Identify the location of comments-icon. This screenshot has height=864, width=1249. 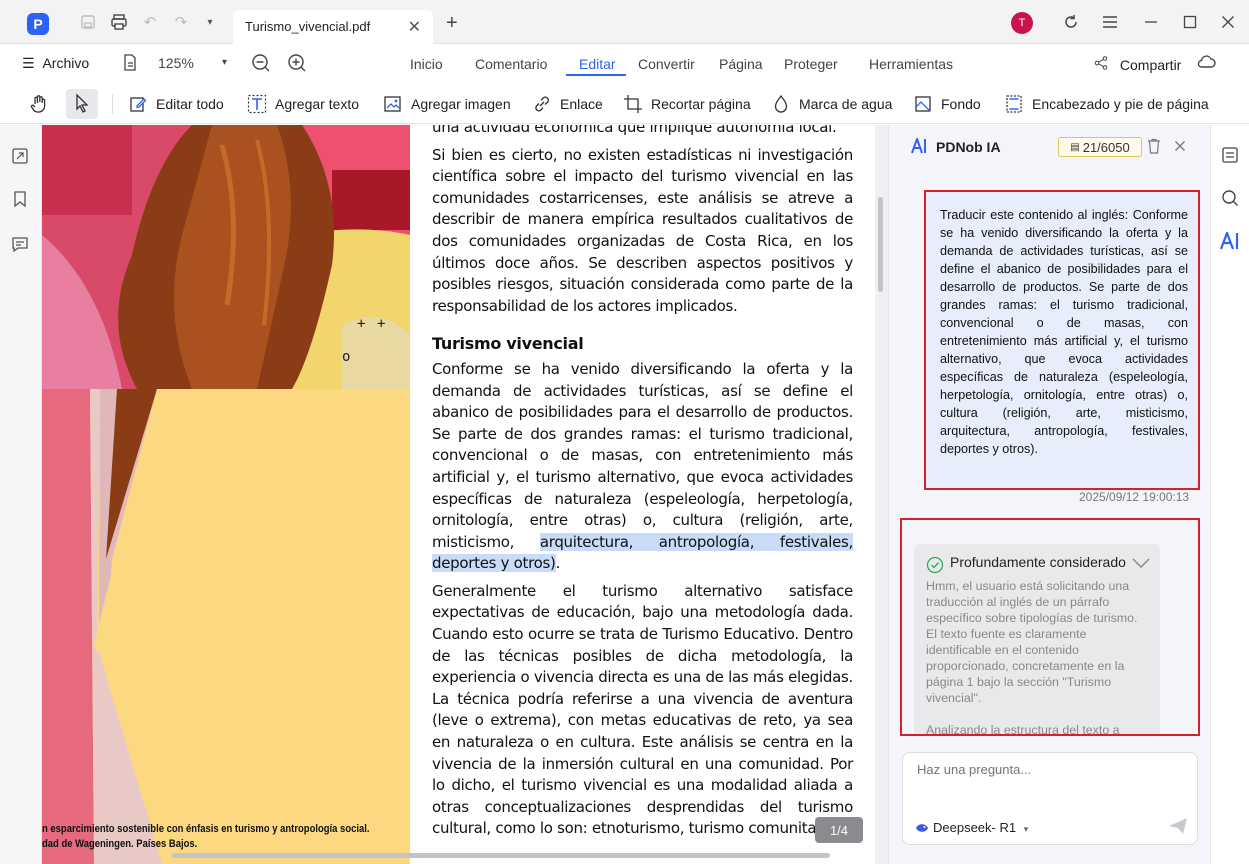
(21, 245).